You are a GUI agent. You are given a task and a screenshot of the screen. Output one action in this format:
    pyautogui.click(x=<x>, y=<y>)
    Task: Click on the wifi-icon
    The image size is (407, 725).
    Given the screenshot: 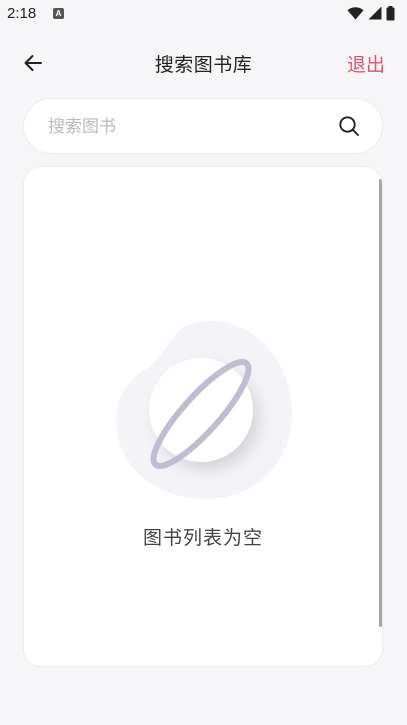 What is the action you would take?
    pyautogui.click(x=355, y=13)
    